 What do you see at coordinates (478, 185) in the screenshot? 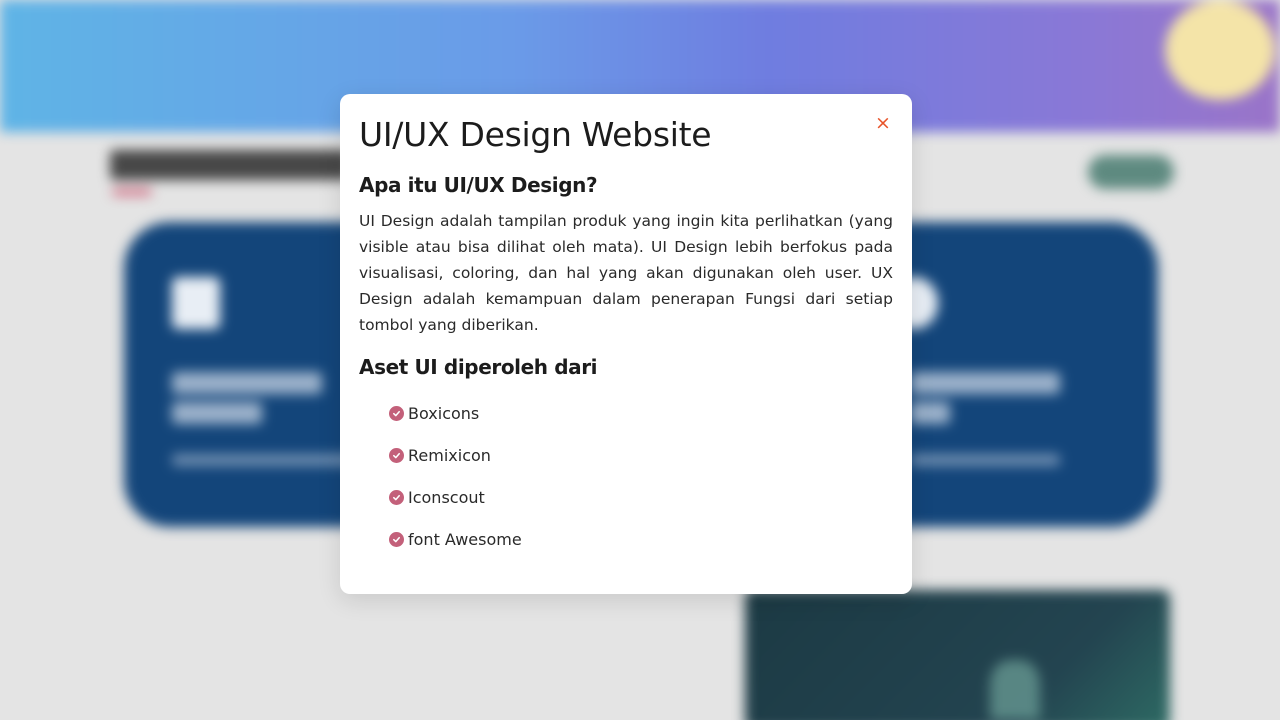
I see `section-heading-what-is: Apa itu UI/UX Design?` at bounding box center [478, 185].